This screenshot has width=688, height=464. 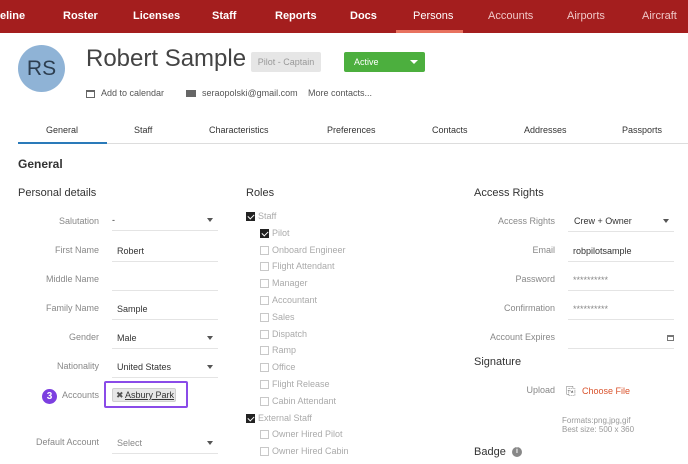 I want to click on role-label: Sales, so click(x=283, y=316).